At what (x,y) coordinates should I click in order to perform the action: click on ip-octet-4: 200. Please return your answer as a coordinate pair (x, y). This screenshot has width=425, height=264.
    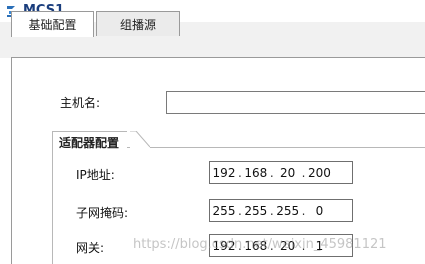
    Looking at the image, I should click on (319, 173).